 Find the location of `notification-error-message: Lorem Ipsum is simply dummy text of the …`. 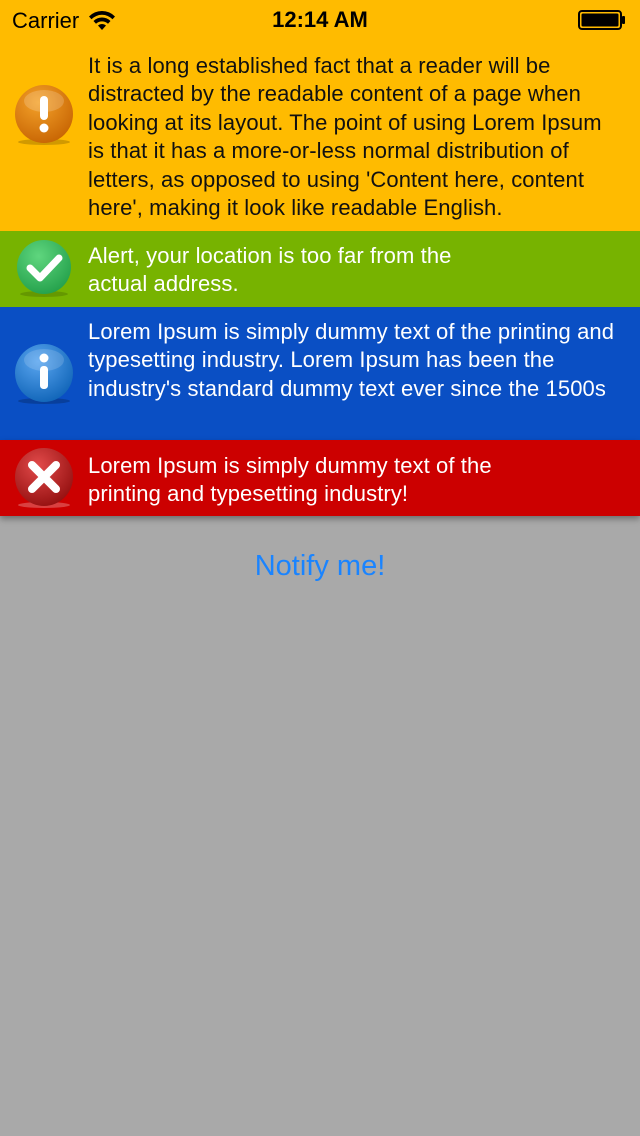

notification-error-message: Lorem Ipsum is simply dummy text of the … is located at coordinates (290, 480).